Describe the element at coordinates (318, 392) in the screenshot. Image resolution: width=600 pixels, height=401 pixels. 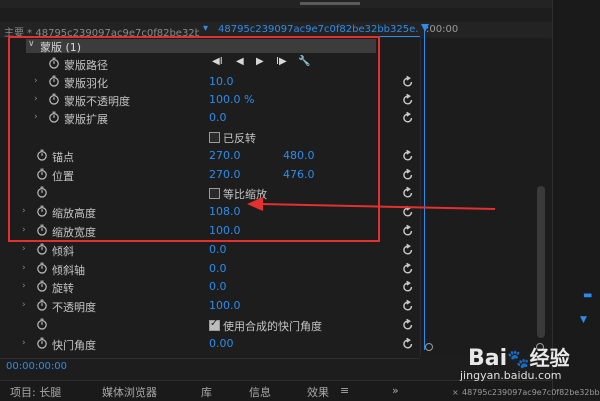
I see `tab-effects: 效果` at that location.